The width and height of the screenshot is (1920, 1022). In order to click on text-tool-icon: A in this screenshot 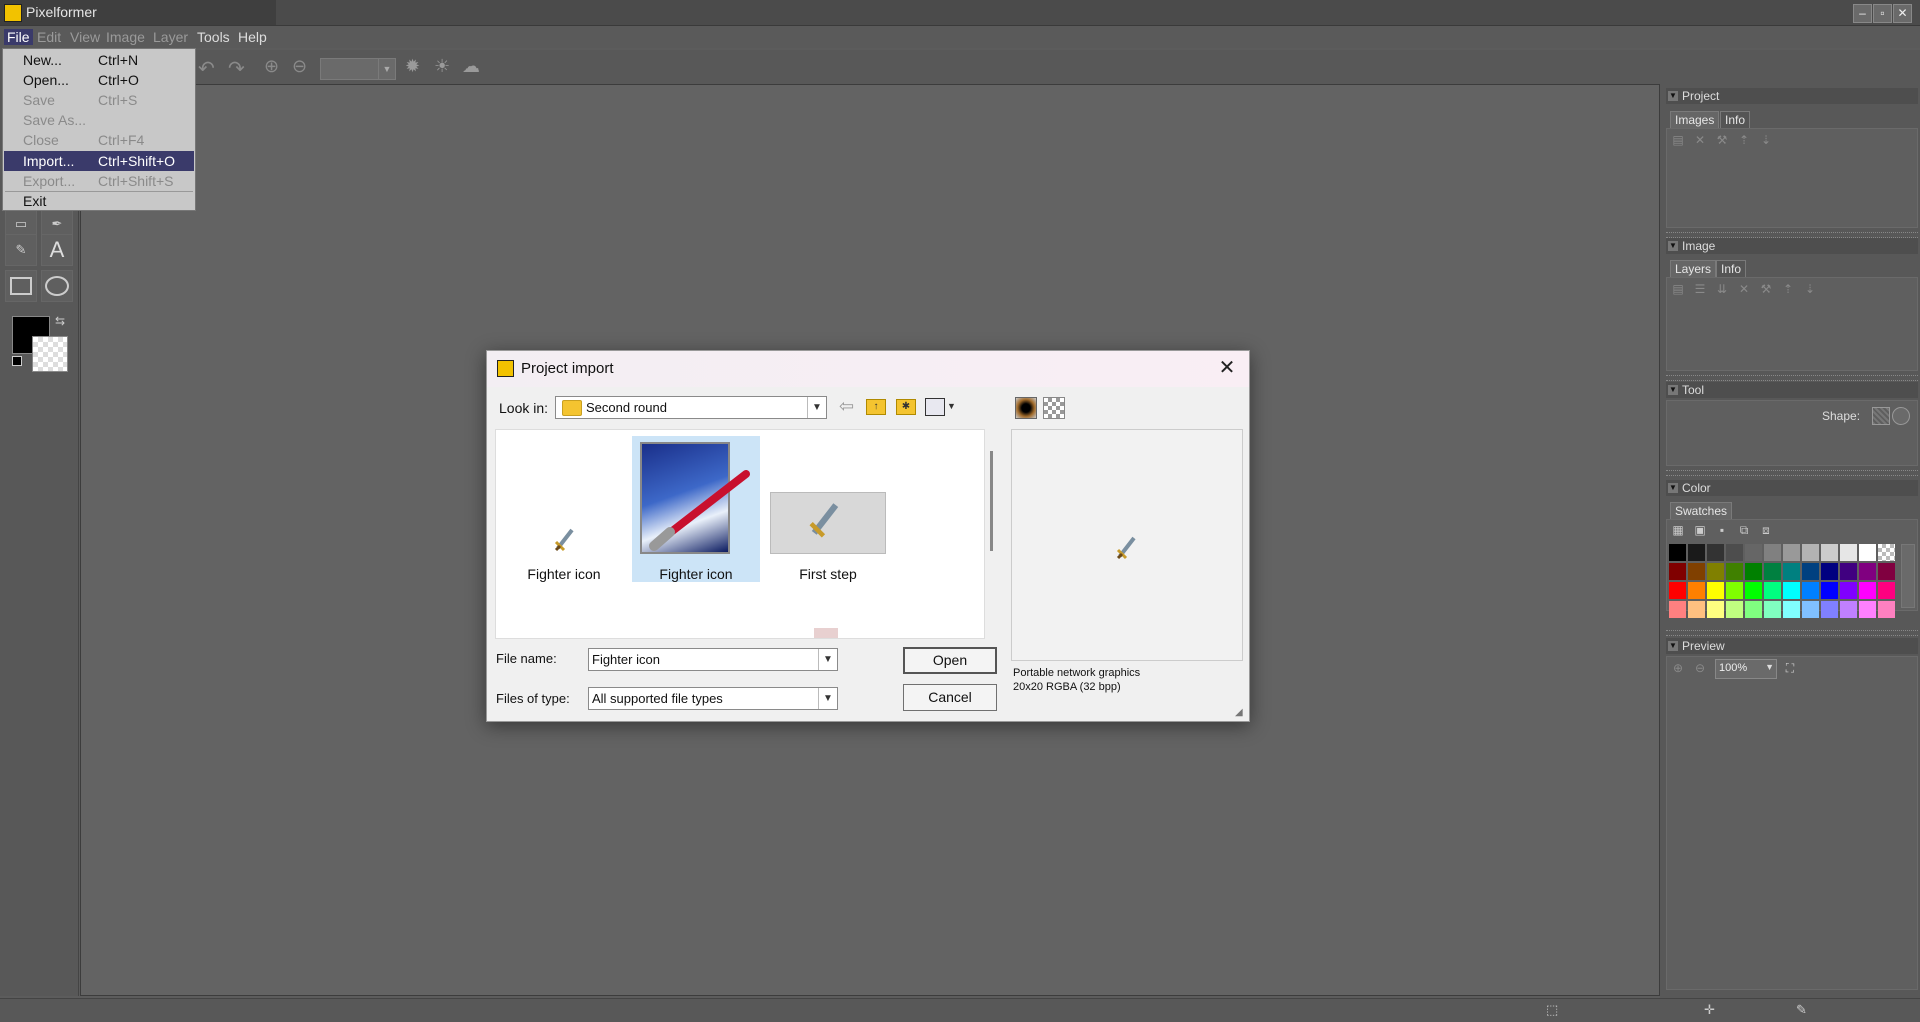, I will do `click(57, 250)`.